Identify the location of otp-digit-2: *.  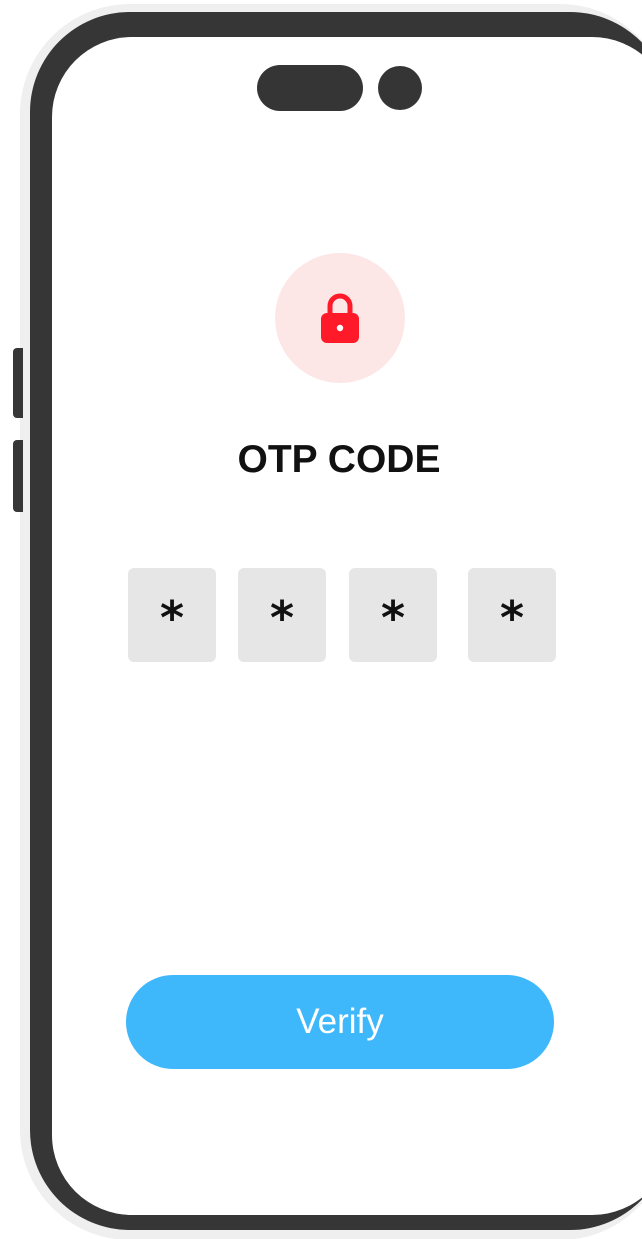
(282, 615).